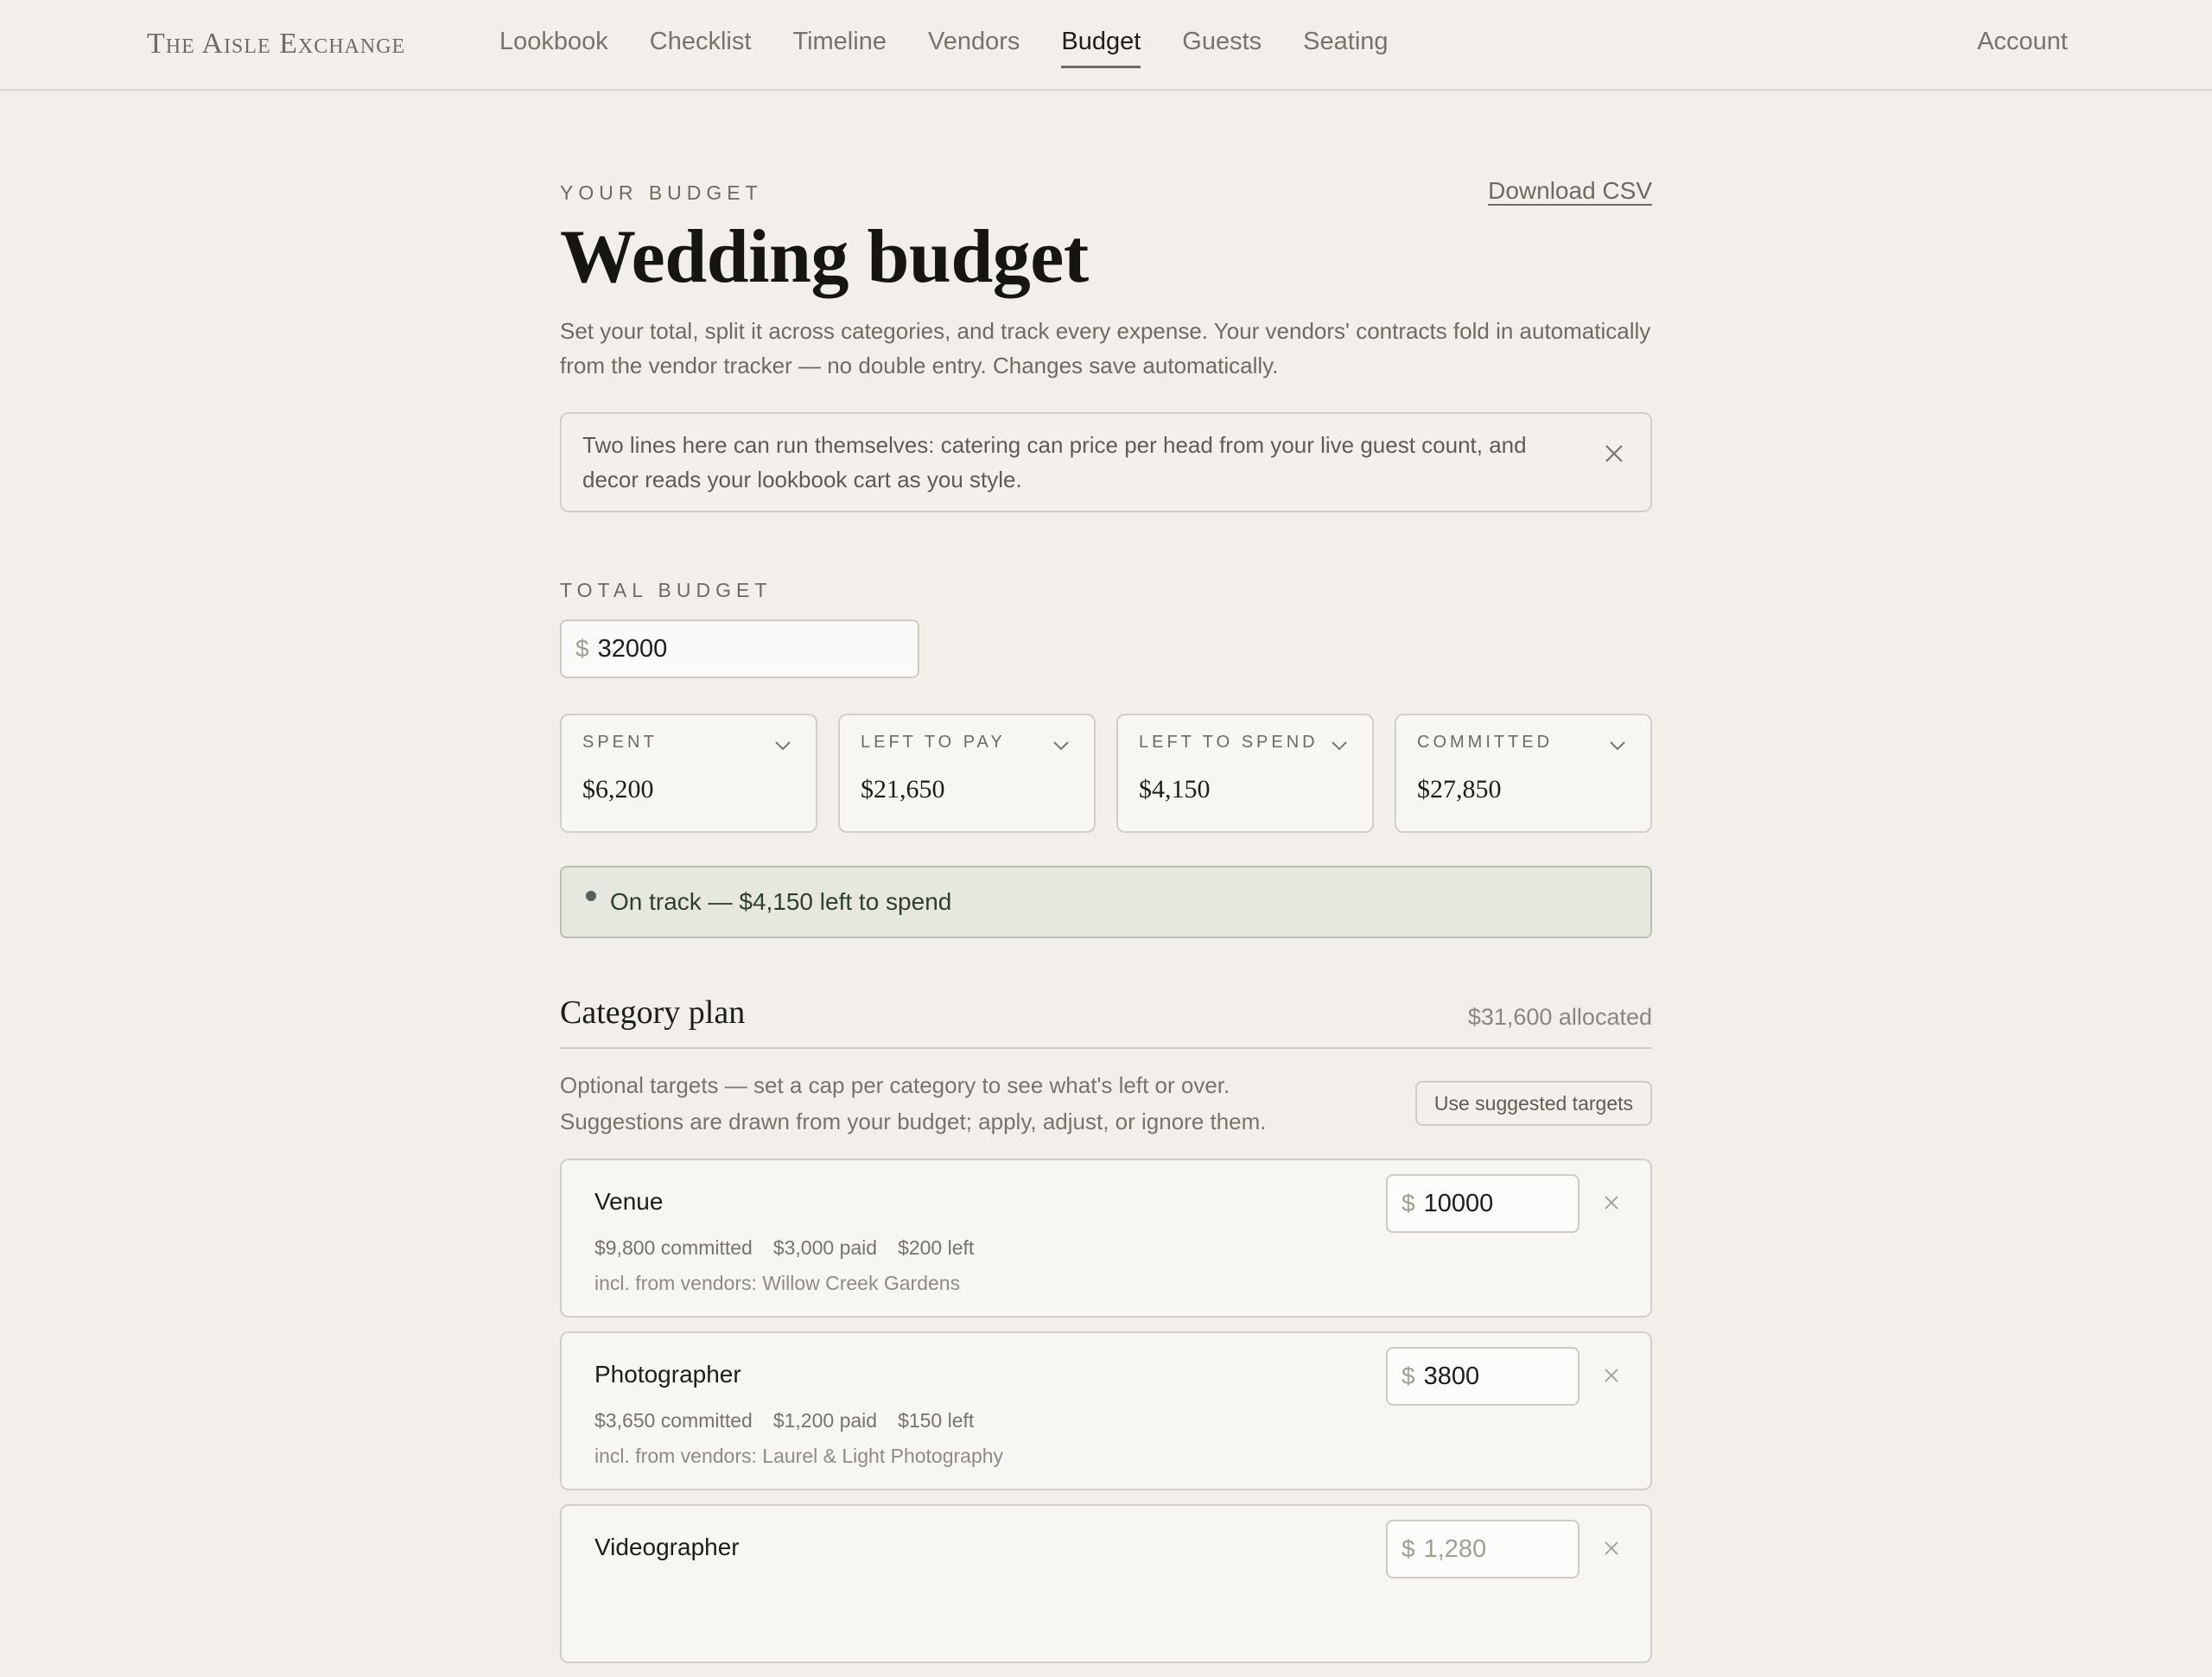  Describe the element at coordinates (825, 1247) in the screenshot. I see `paid-amount: $3,000 paid` at that location.